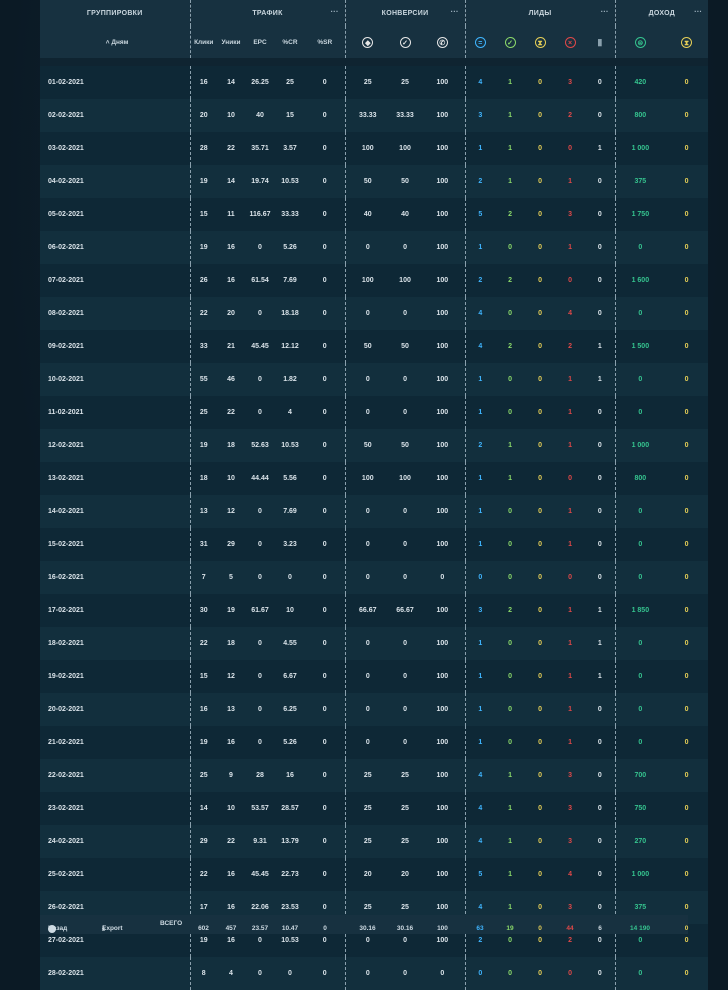 Image resolution: width=728 pixels, height=990 pixels. Describe the element at coordinates (115, 42) in the screenshot. I see `sort-by-day-button: ˄ Дням` at that location.